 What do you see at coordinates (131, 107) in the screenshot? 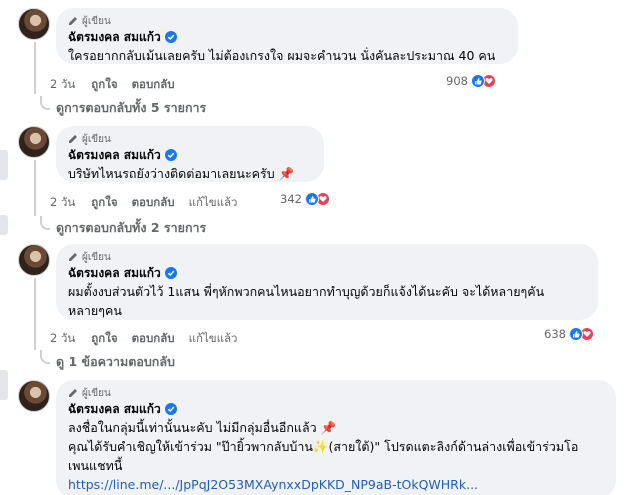
I see `view-replies-label: ดูการตอบกลับทั้ง 5 รายการ` at bounding box center [131, 107].